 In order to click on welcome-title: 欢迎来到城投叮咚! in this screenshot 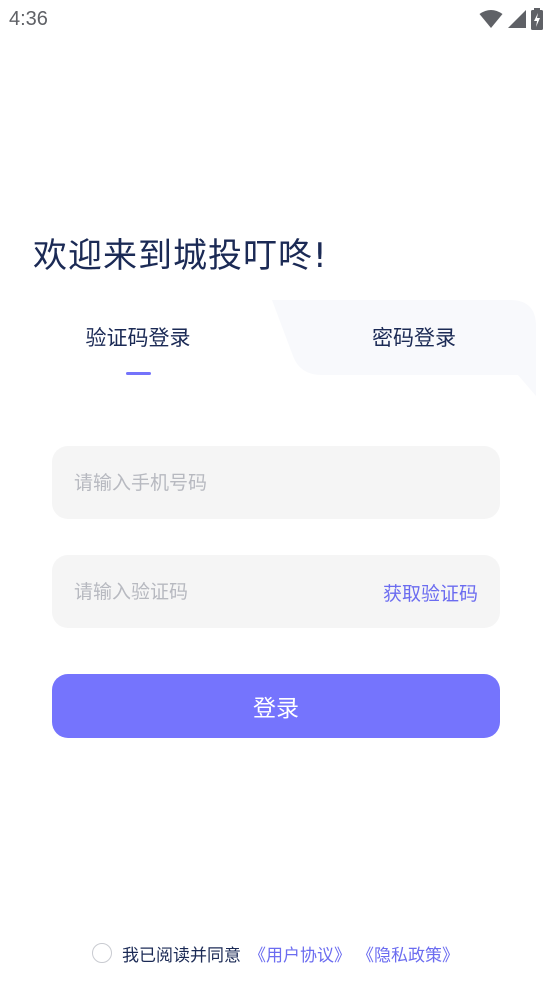, I will do `click(180, 256)`.